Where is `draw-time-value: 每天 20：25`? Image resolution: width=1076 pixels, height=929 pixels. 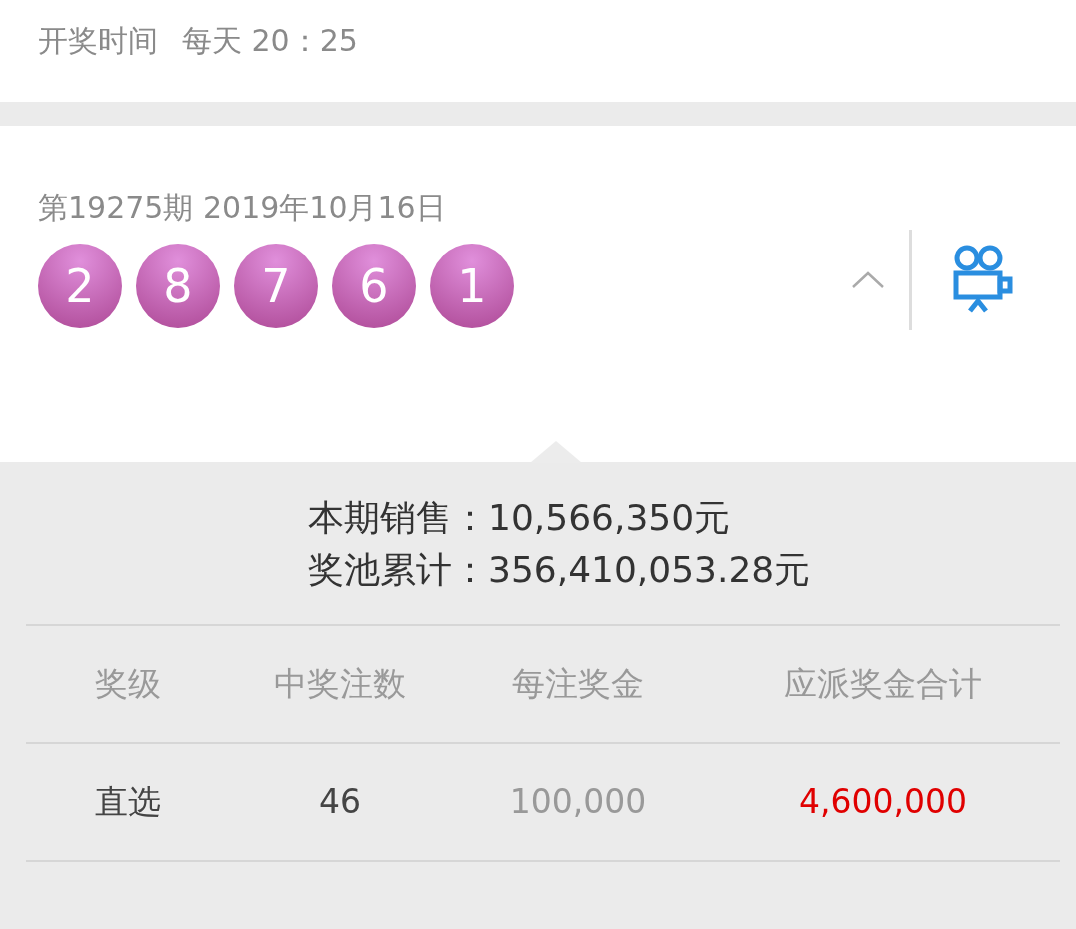 draw-time-value: 每天 20：25 is located at coordinates (270, 40).